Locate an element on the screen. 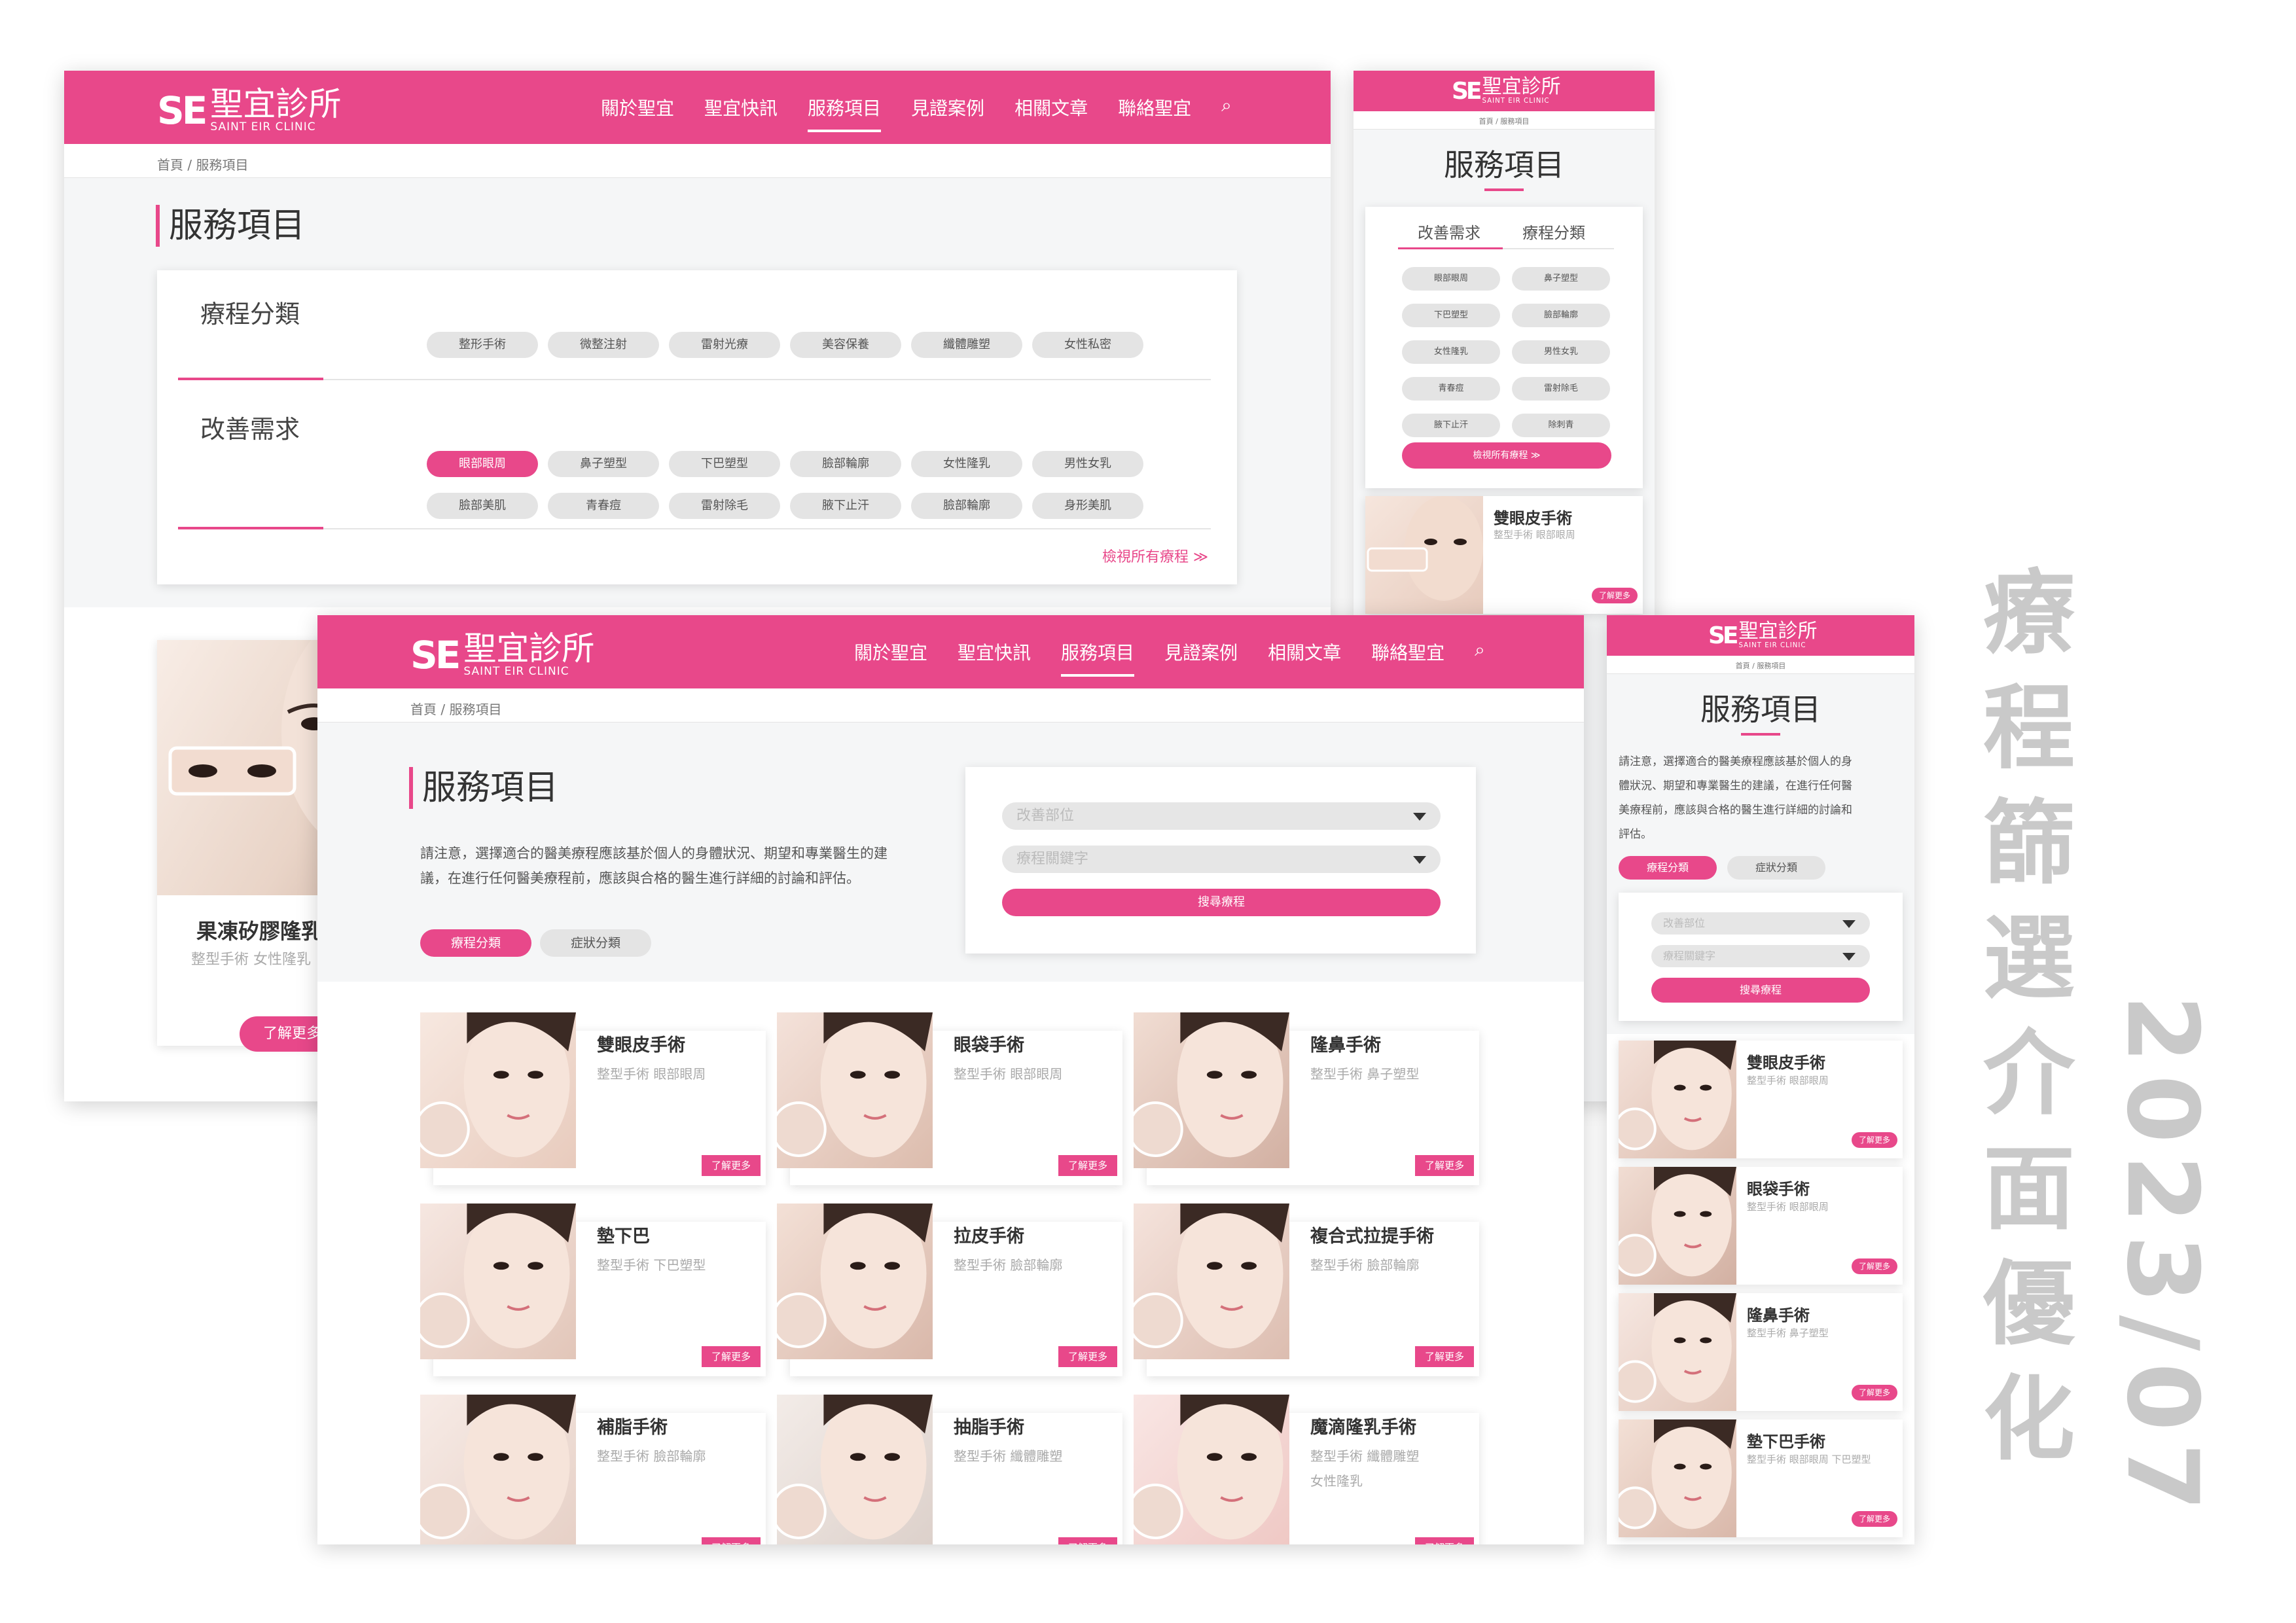 The height and width of the screenshot is (1623, 2296). result-card: 複合式拉提手術 整型手術 臉部輪廓 了解更多 is located at coordinates (1306, 1290).